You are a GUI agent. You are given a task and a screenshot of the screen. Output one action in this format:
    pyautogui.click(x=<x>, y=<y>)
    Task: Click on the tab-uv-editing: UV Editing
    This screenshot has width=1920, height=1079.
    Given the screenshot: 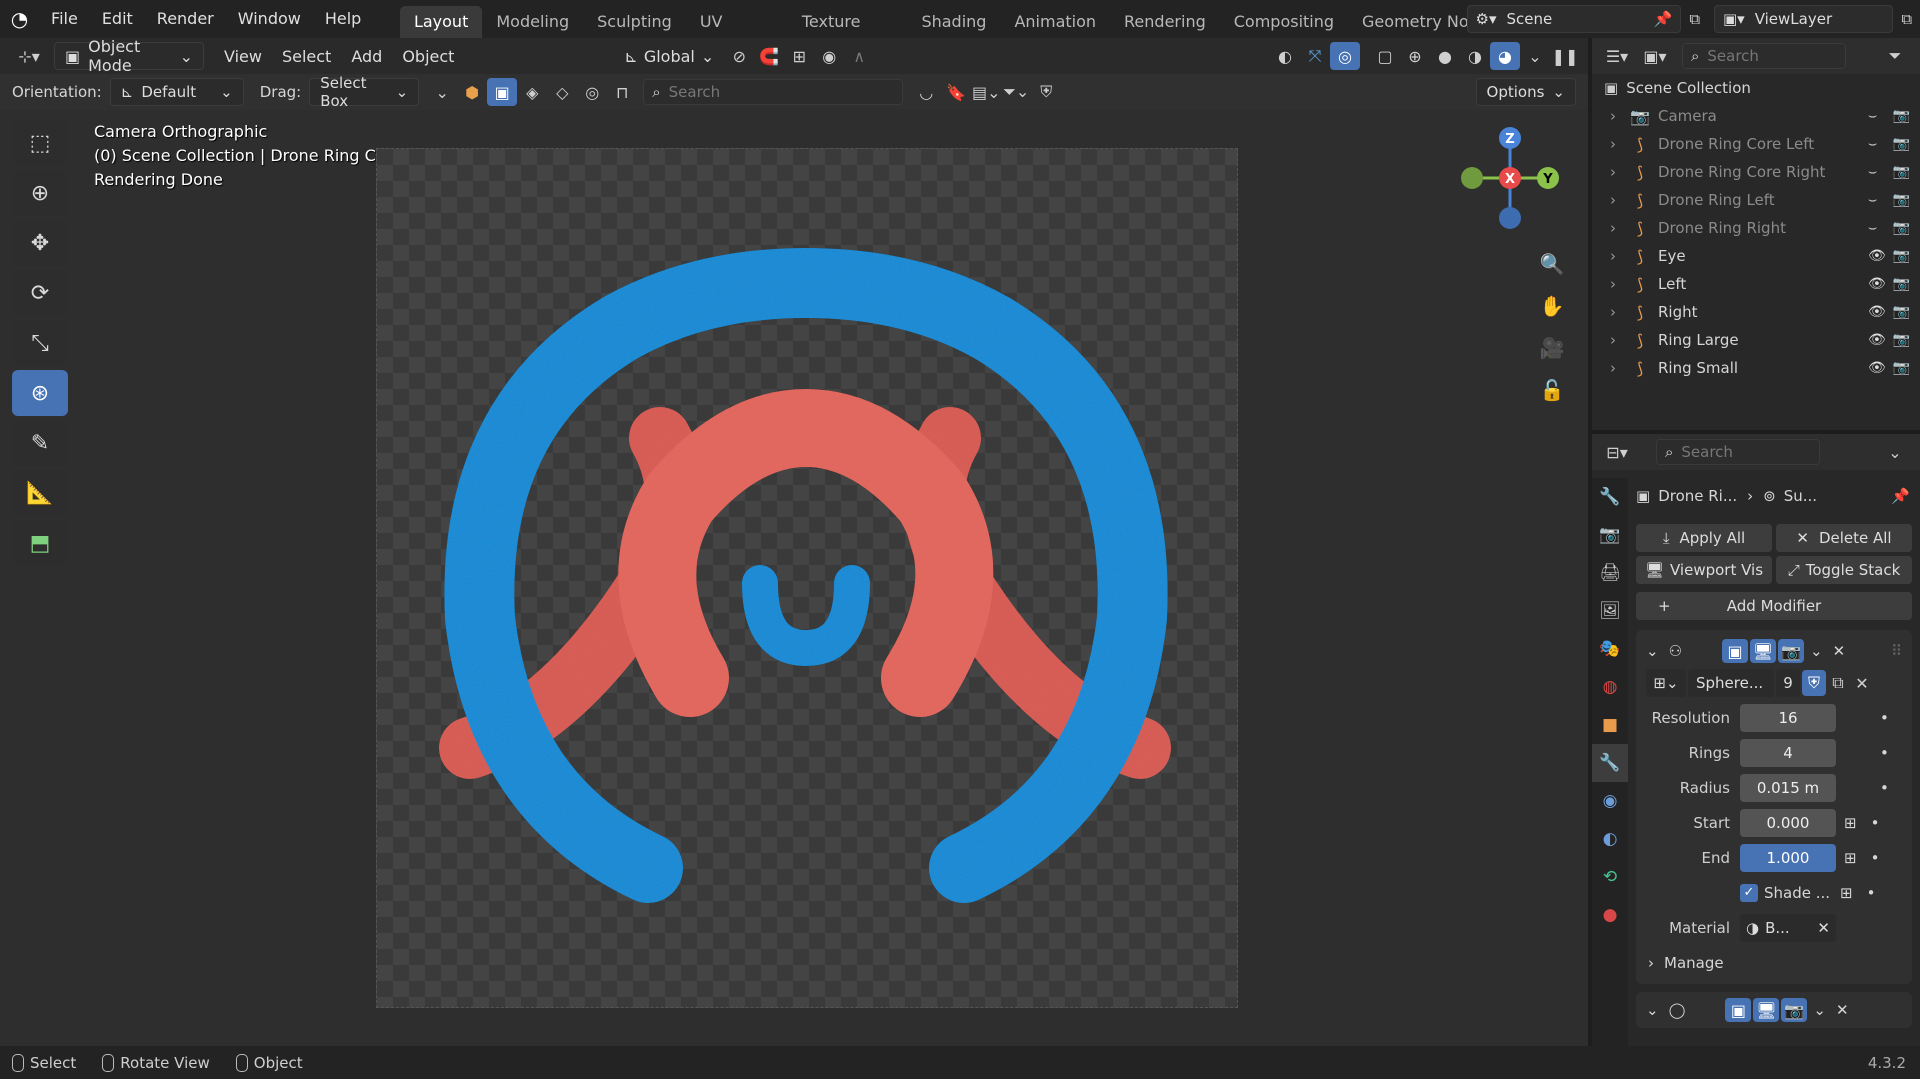 What is the action you would take?
    pyautogui.click(x=737, y=34)
    